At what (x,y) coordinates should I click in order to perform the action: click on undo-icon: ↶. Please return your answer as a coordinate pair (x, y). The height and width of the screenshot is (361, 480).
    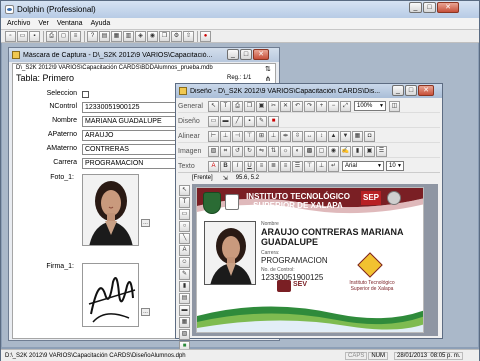
    Looking at the image, I should click on (297, 106).